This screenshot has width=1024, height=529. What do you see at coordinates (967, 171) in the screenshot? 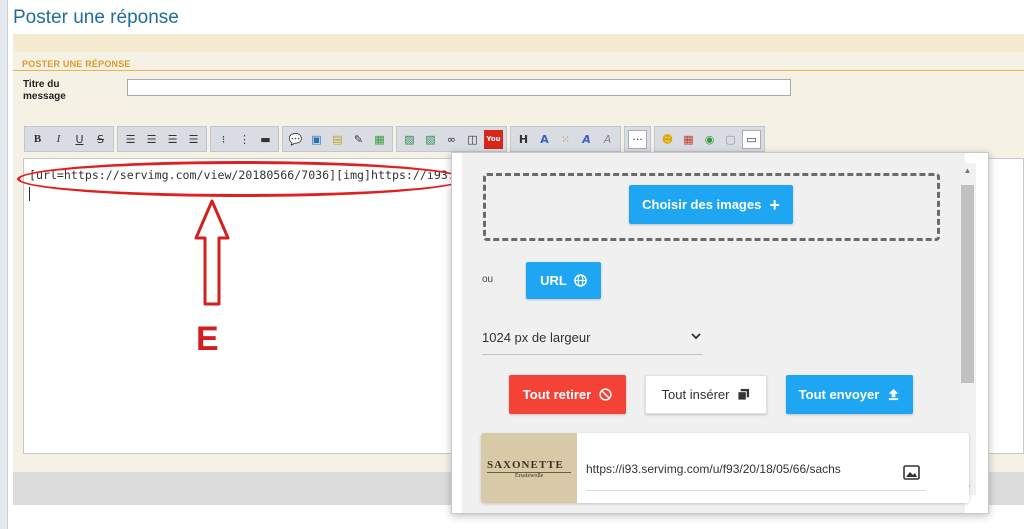
I see `scroll-up-icon: ▲` at bounding box center [967, 171].